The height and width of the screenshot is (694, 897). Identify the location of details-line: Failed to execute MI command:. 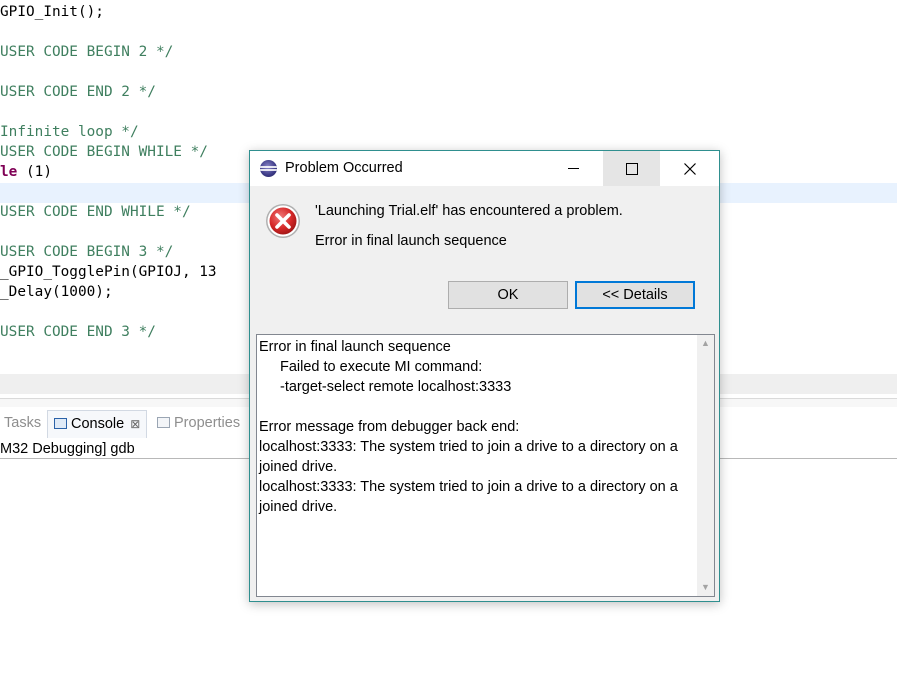
(381, 367).